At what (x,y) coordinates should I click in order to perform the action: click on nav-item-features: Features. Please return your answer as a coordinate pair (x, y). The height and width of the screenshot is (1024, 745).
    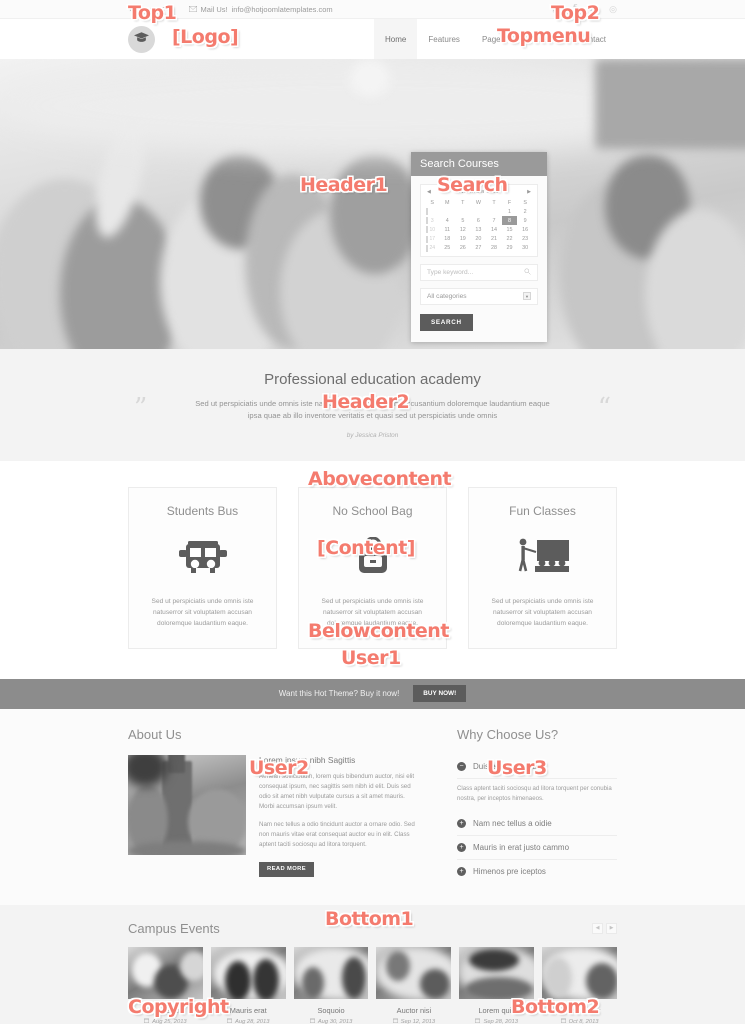
    Looking at the image, I should click on (444, 39).